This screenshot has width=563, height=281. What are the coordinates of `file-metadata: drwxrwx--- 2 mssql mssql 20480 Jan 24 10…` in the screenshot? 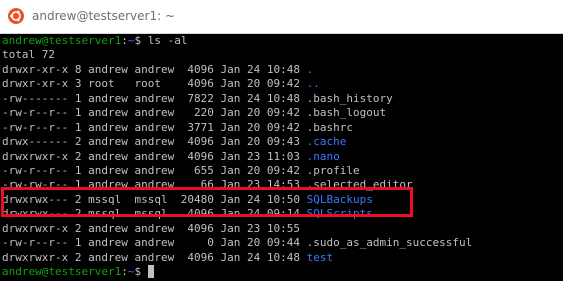 It's located at (154, 199).